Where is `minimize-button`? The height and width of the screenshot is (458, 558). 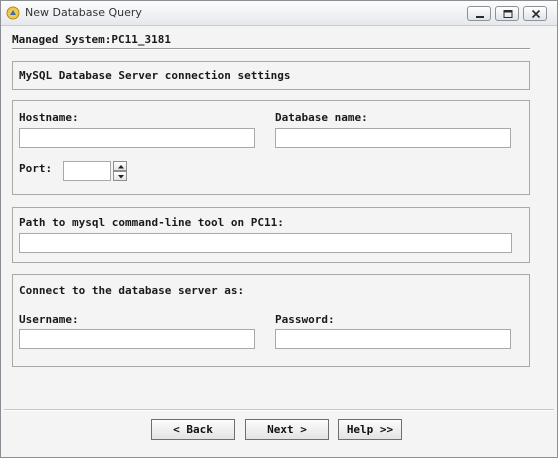 minimize-button is located at coordinates (479, 13).